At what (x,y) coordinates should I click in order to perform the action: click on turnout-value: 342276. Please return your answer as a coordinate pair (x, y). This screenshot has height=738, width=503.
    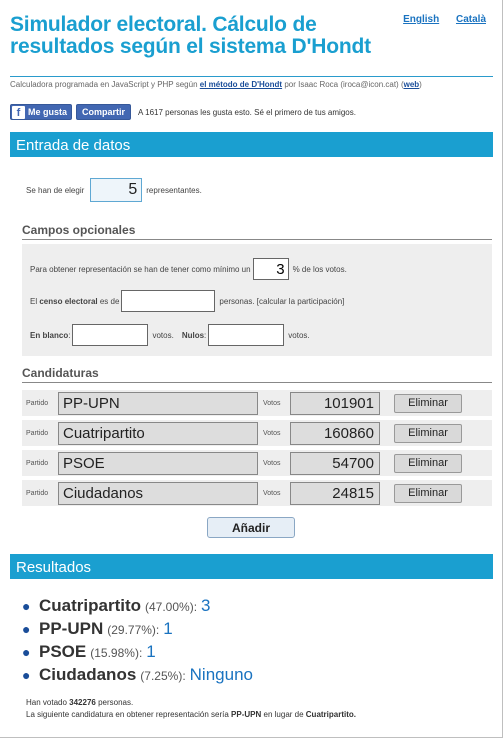
    Looking at the image, I should click on (82, 702).